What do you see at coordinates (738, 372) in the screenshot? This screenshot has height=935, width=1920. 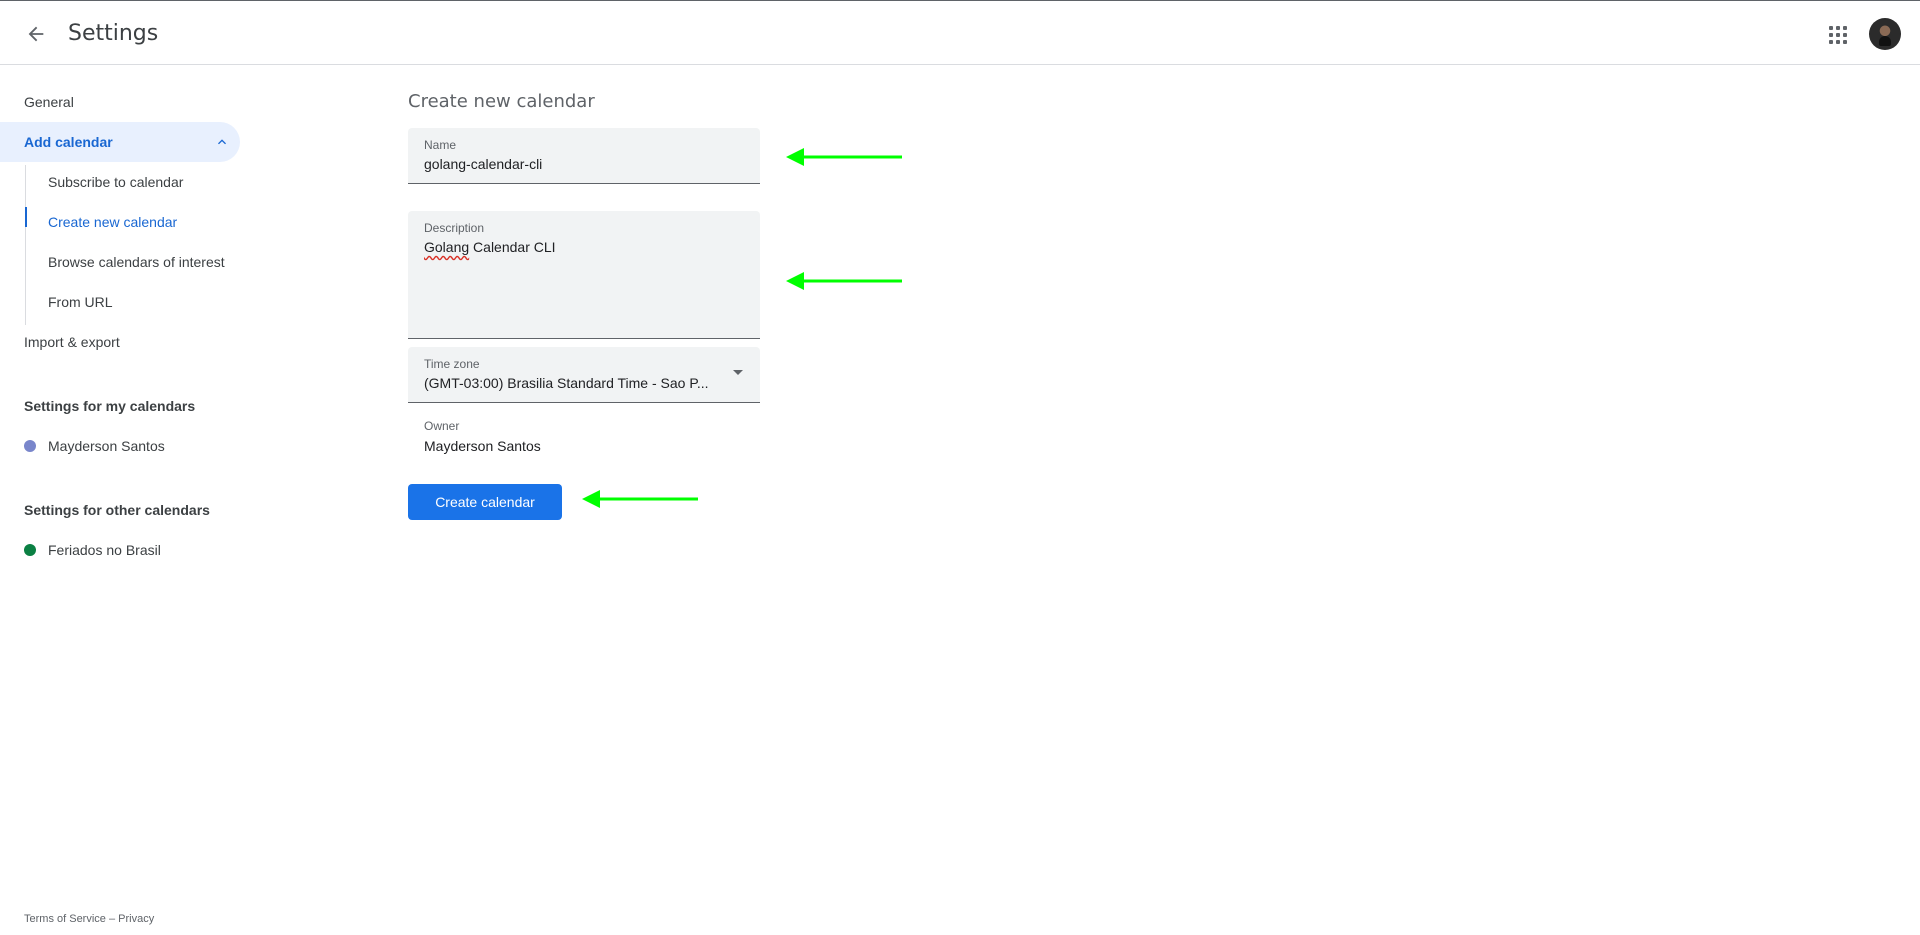 I see `dropdown-arrow-icon` at bounding box center [738, 372].